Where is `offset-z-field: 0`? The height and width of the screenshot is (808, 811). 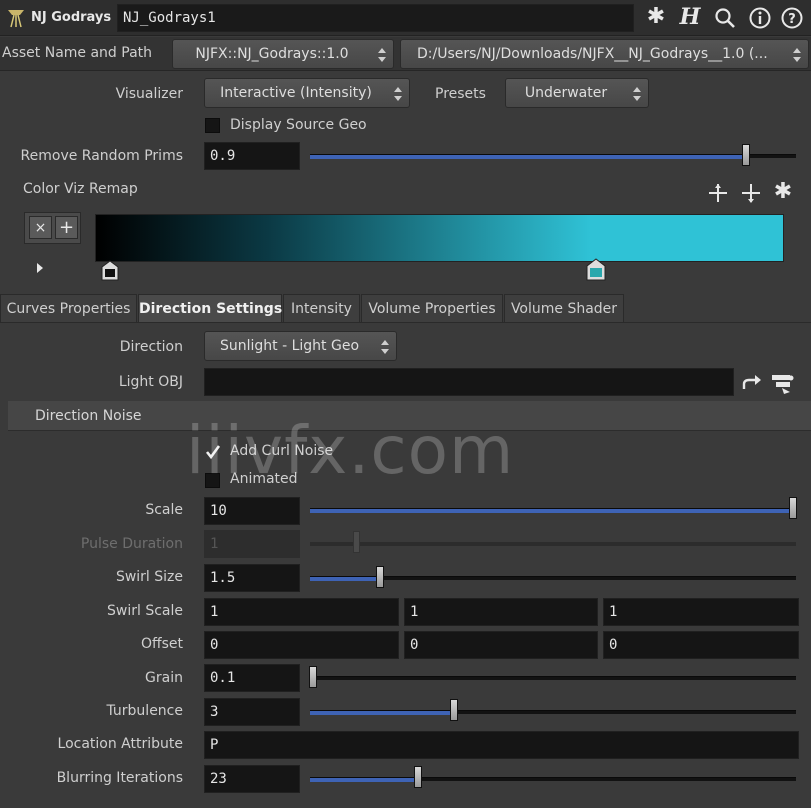
offset-z-field: 0 is located at coordinates (701, 645).